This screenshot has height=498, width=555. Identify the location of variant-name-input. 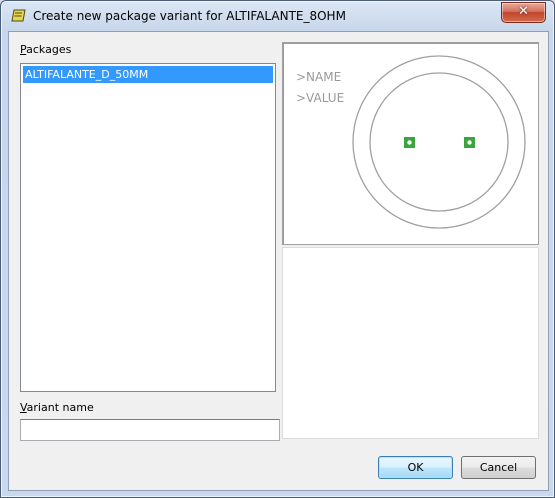
(150, 430).